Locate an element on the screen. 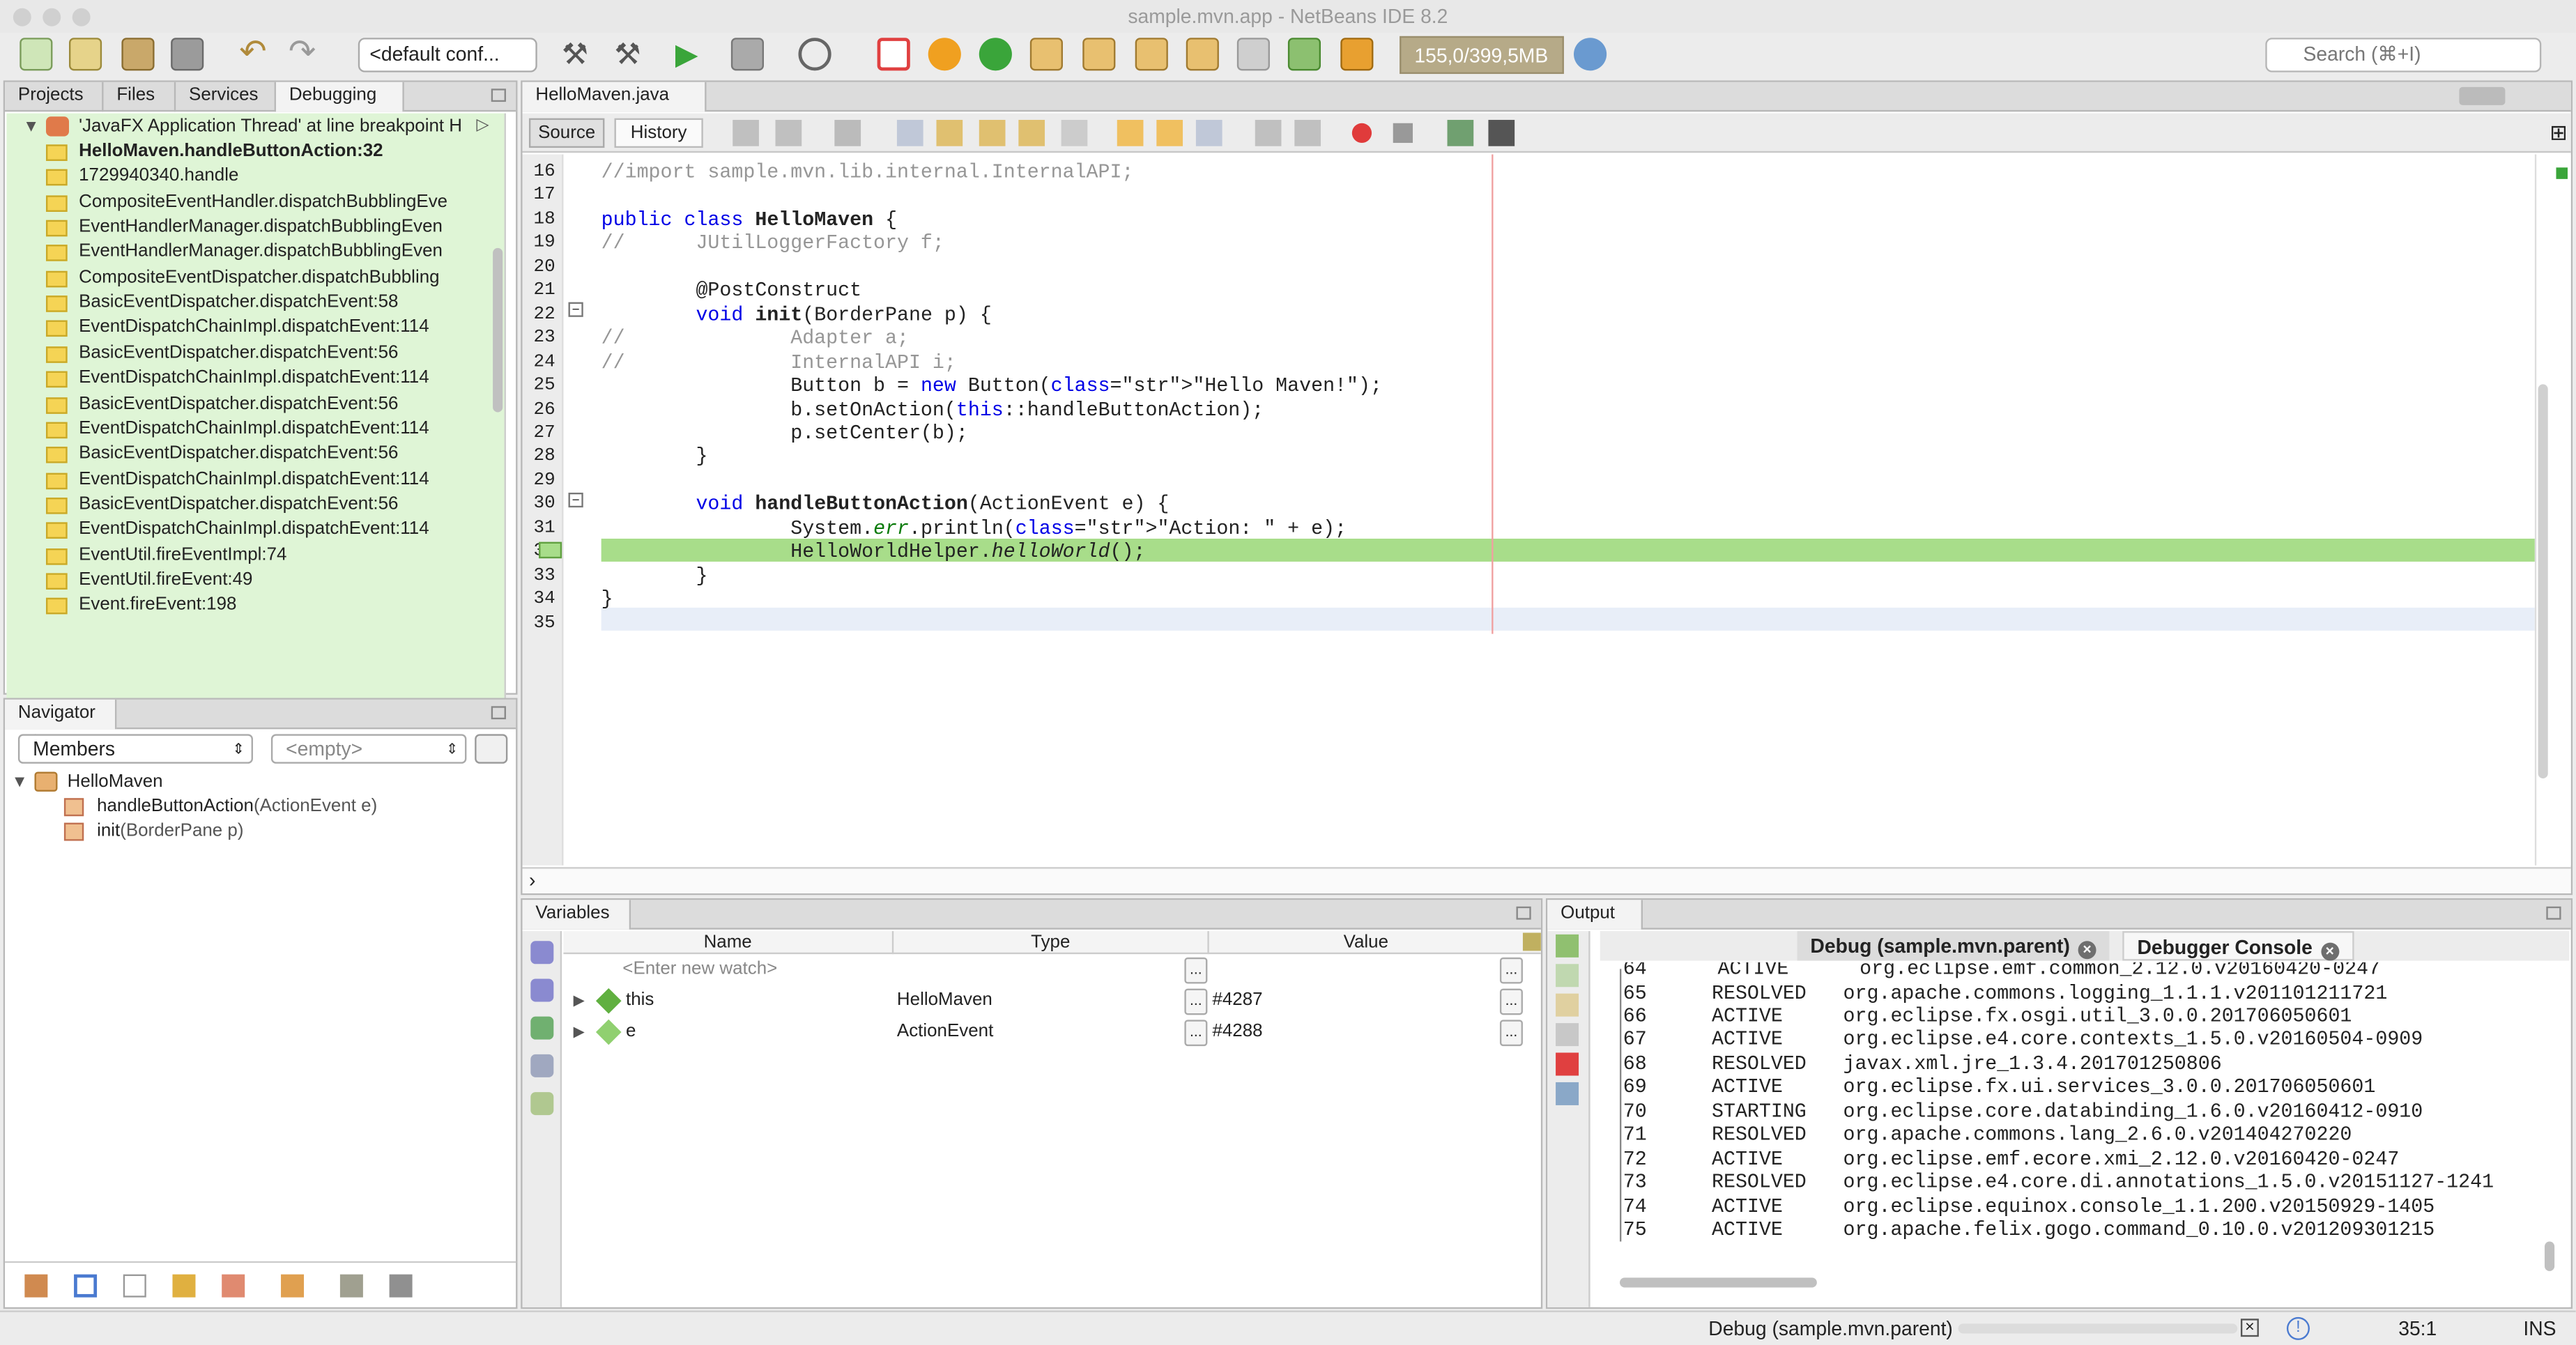 The image size is (2576, 1345). scroll-tabs-icon is located at coordinates (2482, 95).